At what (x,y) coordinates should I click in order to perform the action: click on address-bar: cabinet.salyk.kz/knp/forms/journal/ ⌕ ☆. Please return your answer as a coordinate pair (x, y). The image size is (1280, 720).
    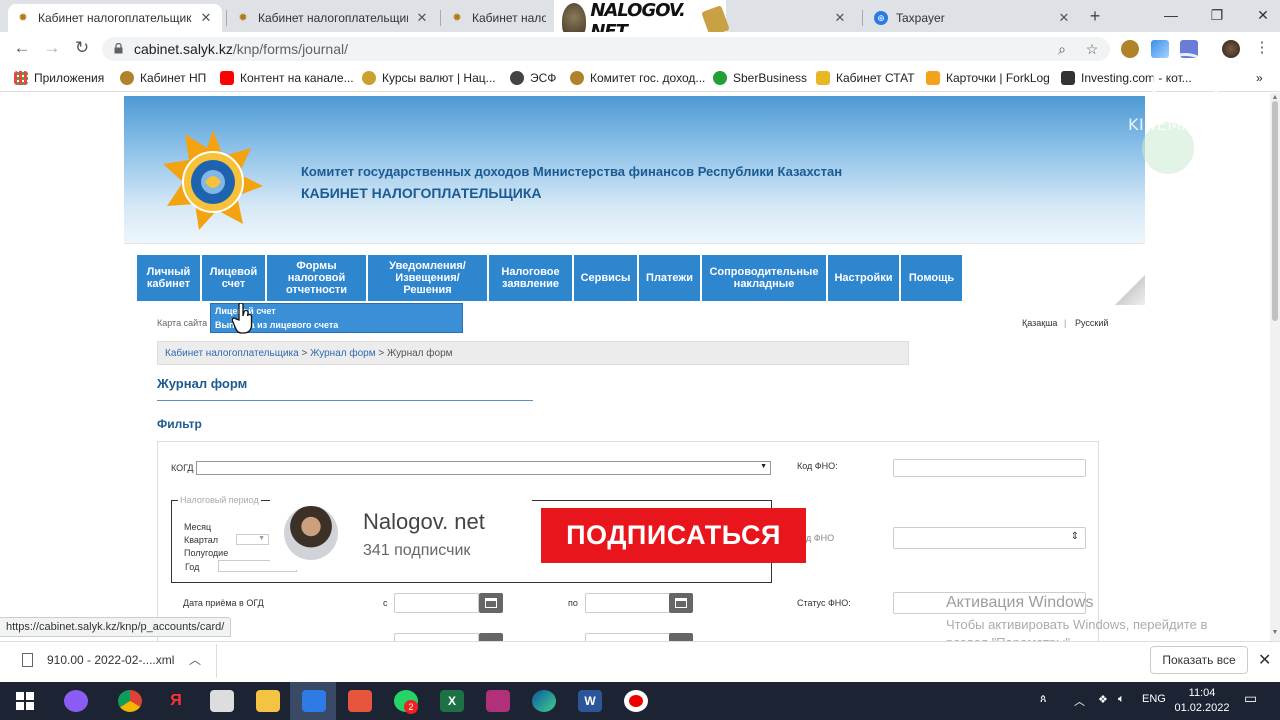
    Looking at the image, I should click on (606, 49).